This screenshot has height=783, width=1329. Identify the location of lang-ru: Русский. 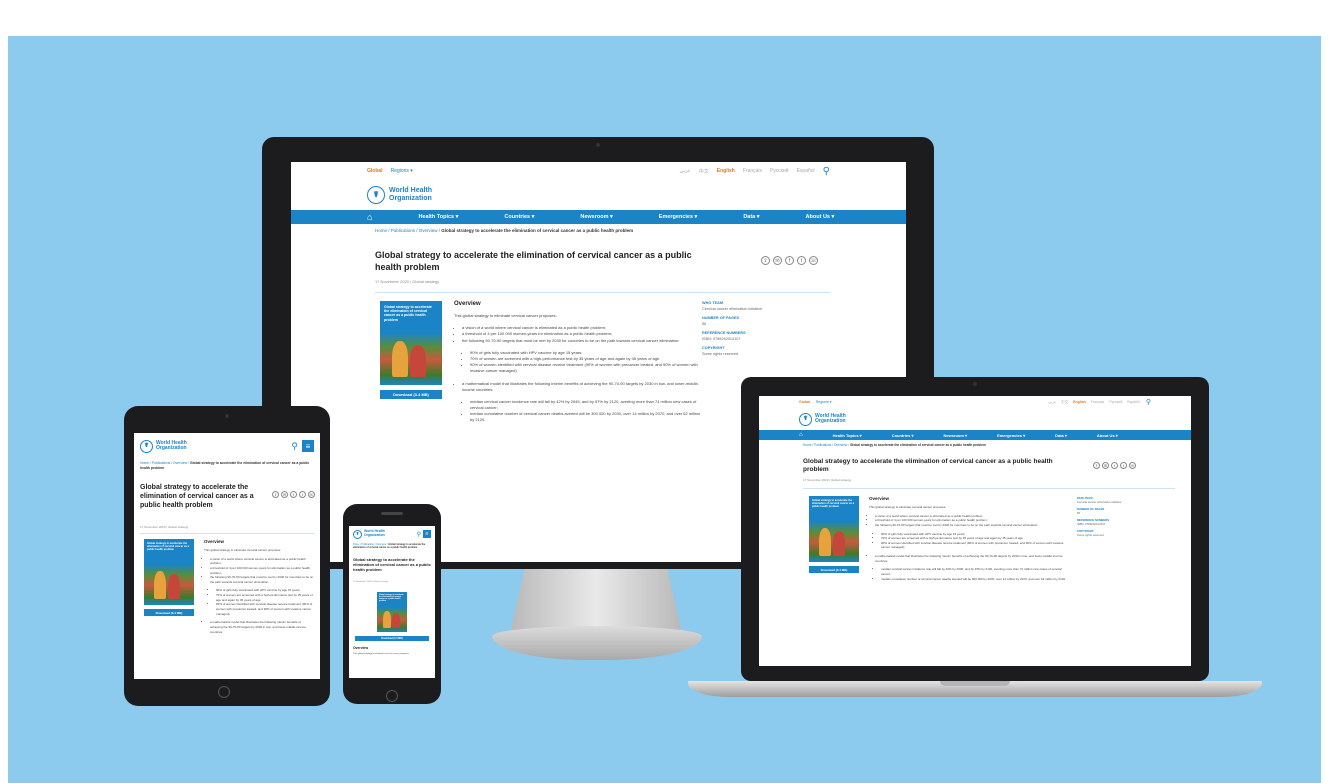
(779, 171).